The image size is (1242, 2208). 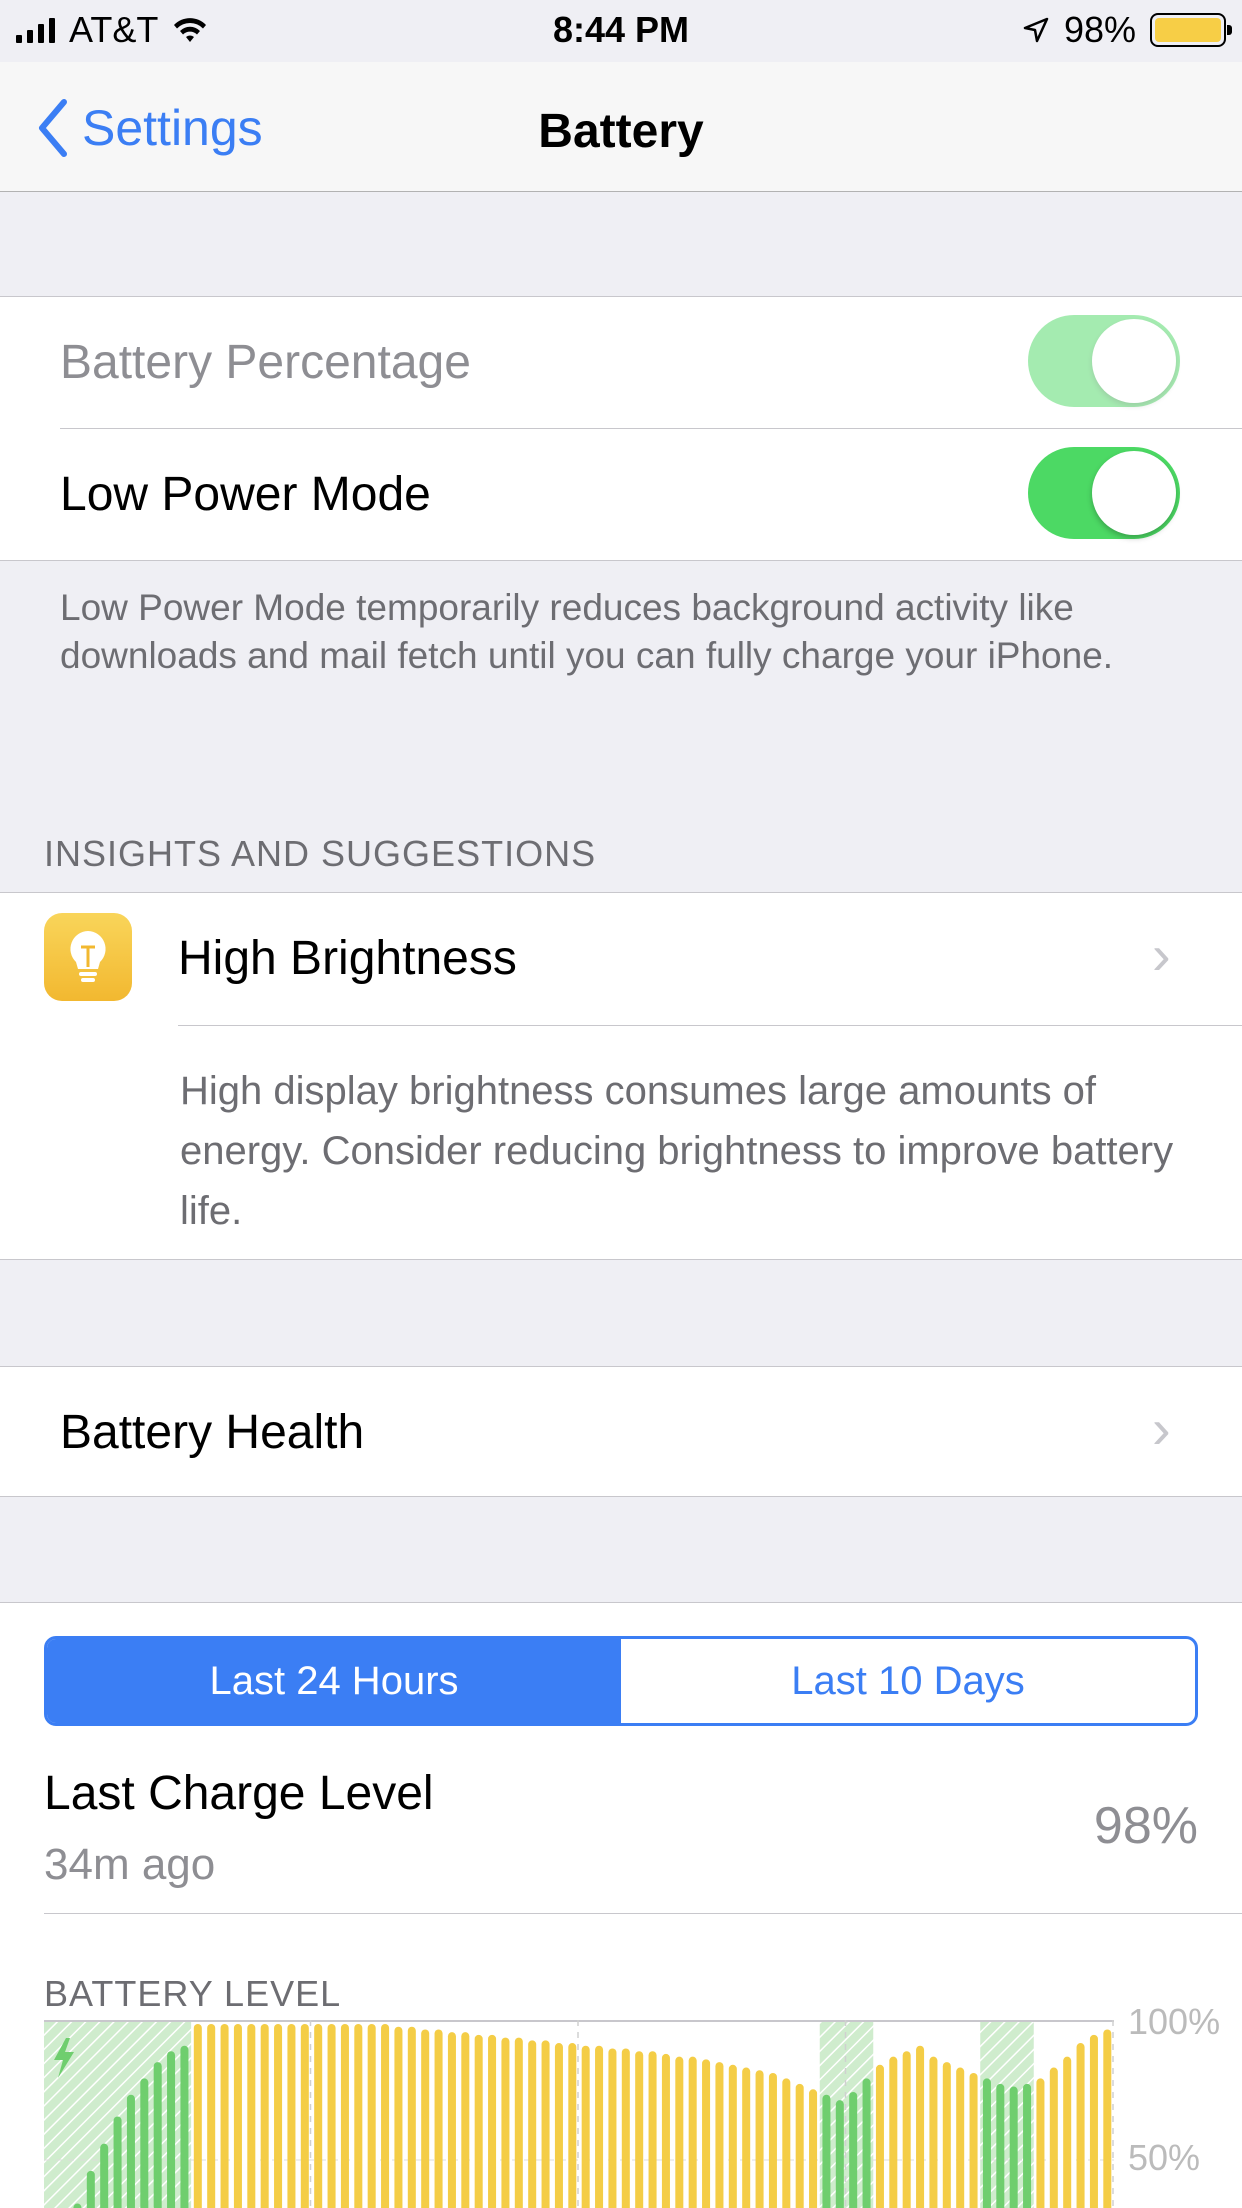 I want to click on y-tick-100: 100%, so click(x=1174, y=2021).